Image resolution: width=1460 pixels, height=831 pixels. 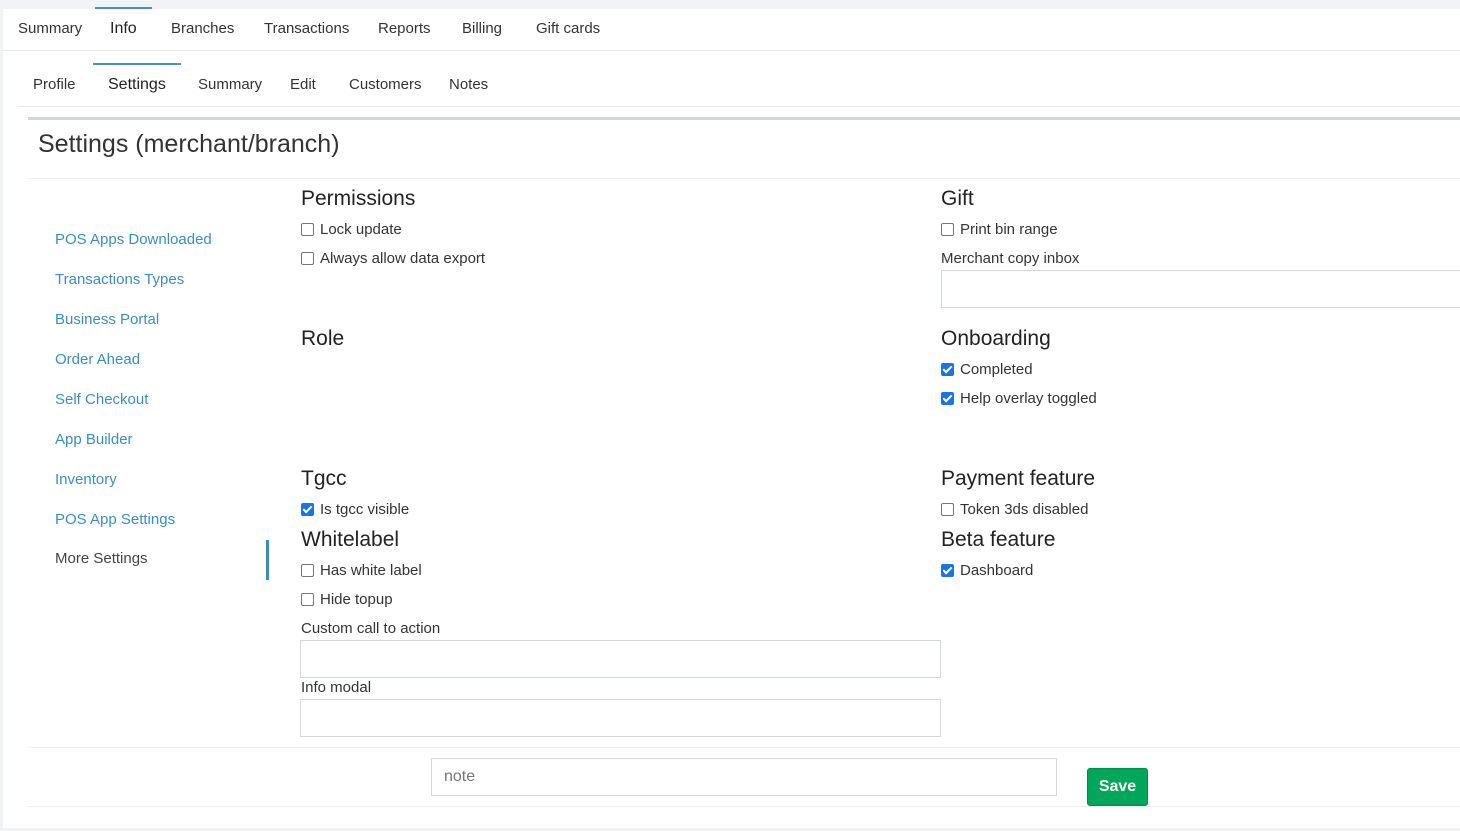 What do you see at coordinates (323, 338) in the screenshot?
I see `section-title-role: Role` at bounding box center [323, 338].